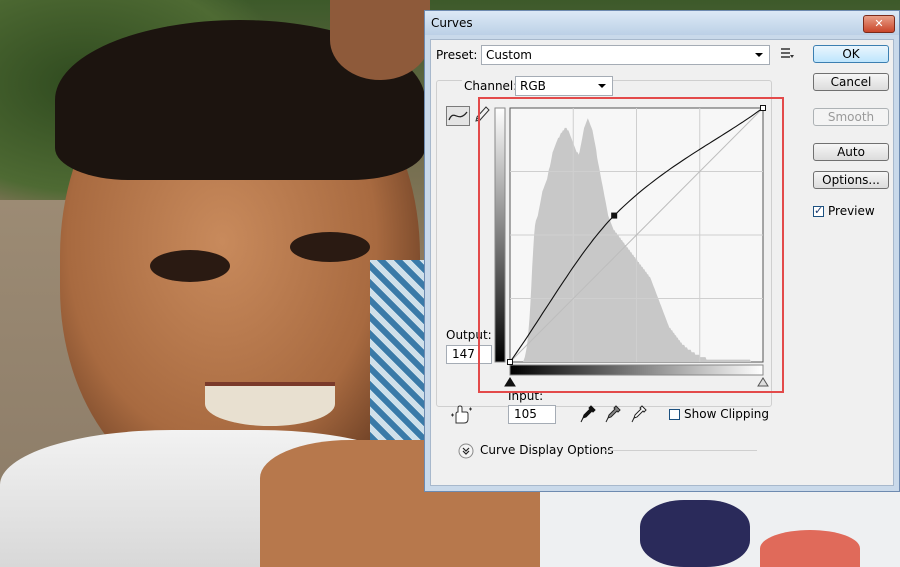  What do you see at coordinates (636, 370) in the screenshot?
I see `input-gradient-bar` at bounding box center [636, 370].